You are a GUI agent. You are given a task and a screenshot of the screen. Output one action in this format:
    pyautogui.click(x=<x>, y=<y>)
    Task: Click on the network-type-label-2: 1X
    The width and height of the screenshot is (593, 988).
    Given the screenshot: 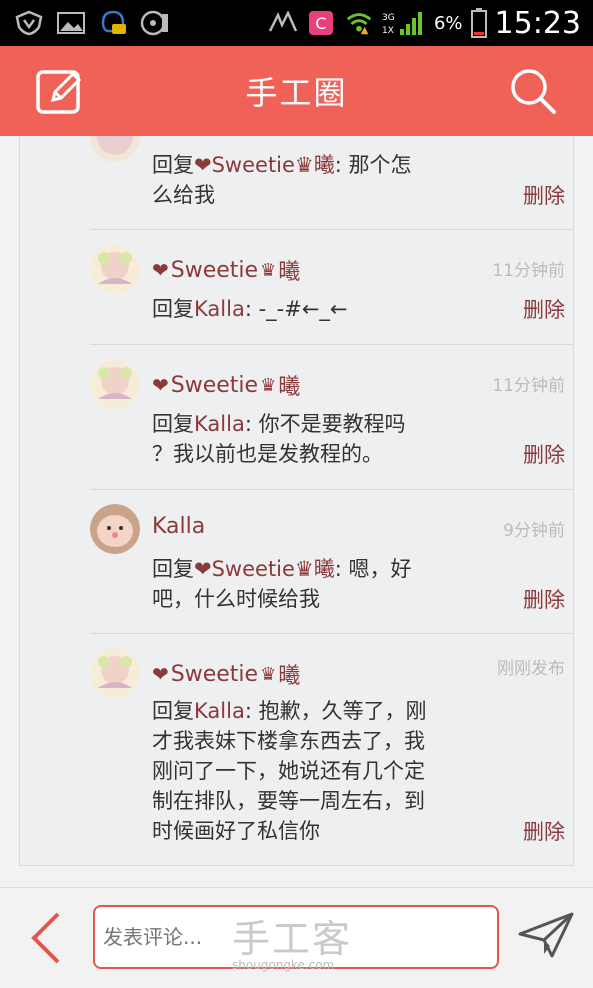 What is the action you would take?
    pyautogui.click(x=388, y=31)
    